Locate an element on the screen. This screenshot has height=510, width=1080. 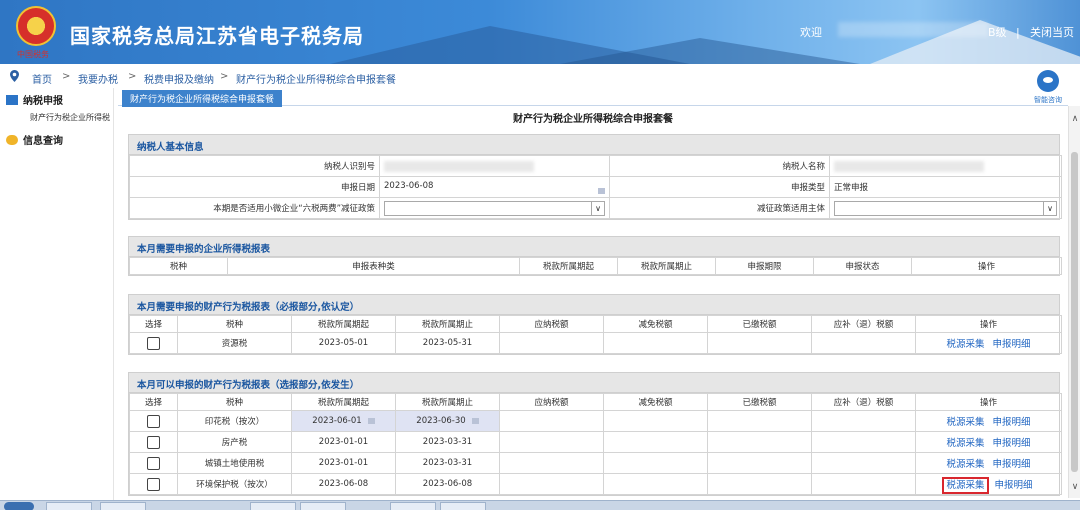
period-end: 2023-06-08 is located at coordinates (447, 484).